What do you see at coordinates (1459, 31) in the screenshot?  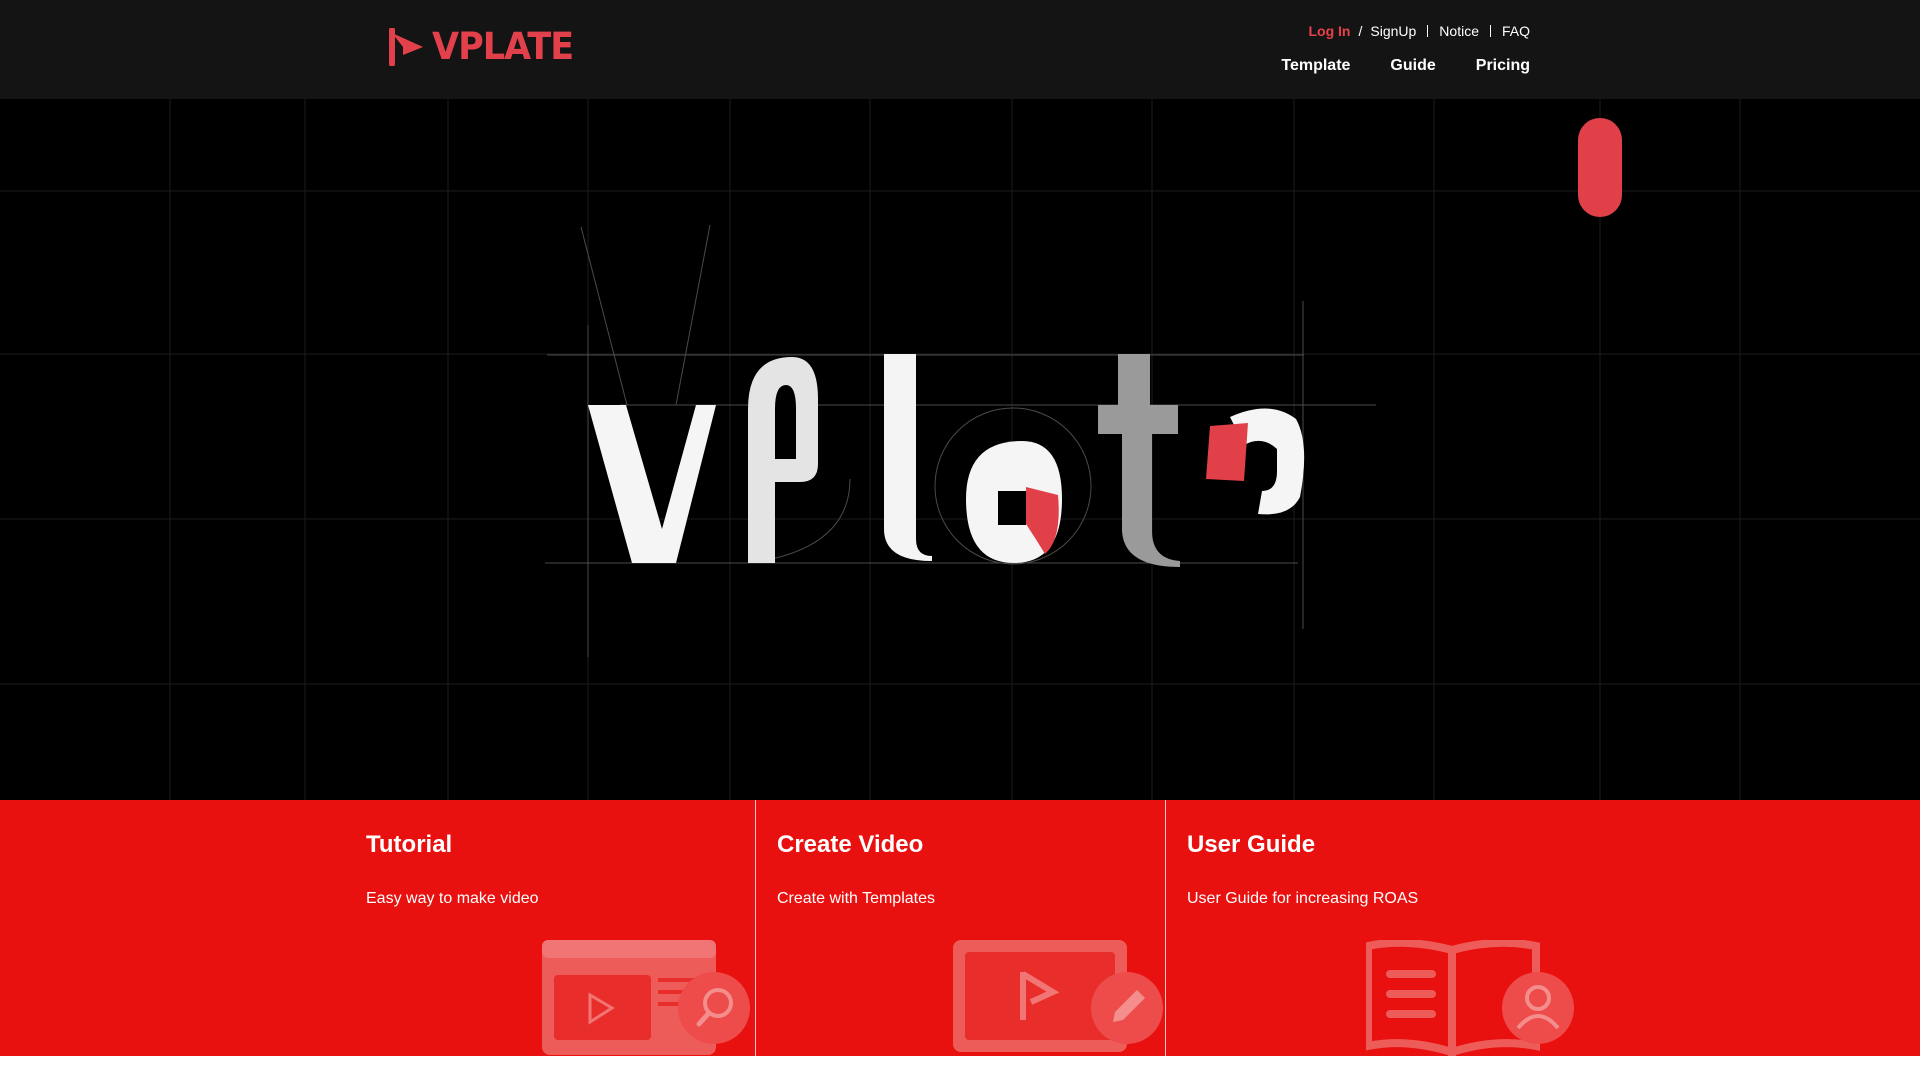 I see `notice-link: Notice` at bounding box center [1459, 31].